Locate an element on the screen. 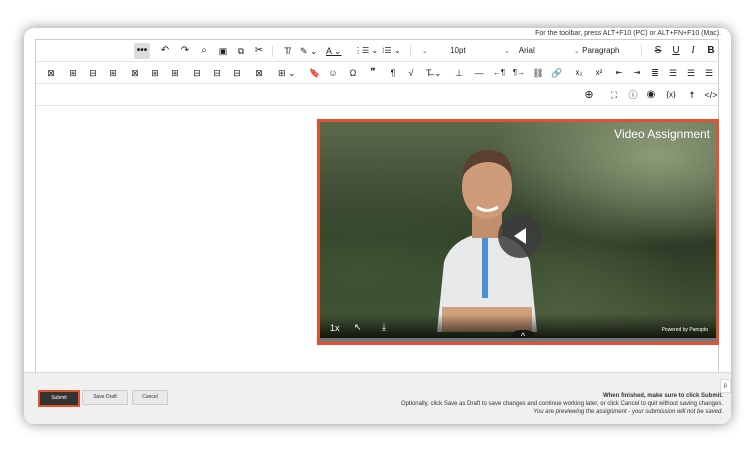  side-tab: p is located at coordinates (725, 386).